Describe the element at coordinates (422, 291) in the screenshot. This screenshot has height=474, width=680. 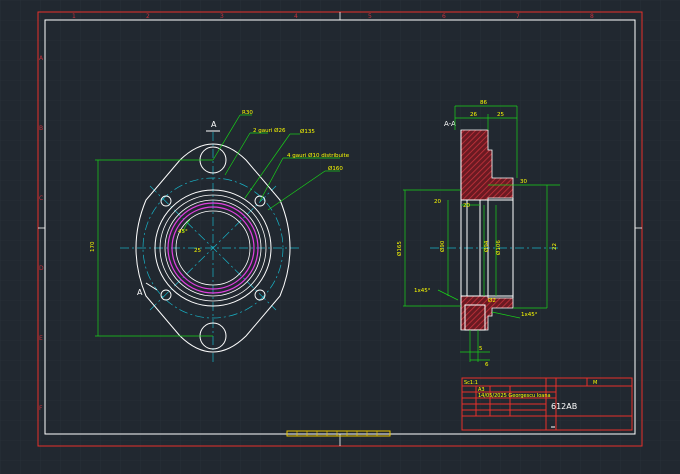
I see `dim-chamfer-left: 1x45°` at that location.